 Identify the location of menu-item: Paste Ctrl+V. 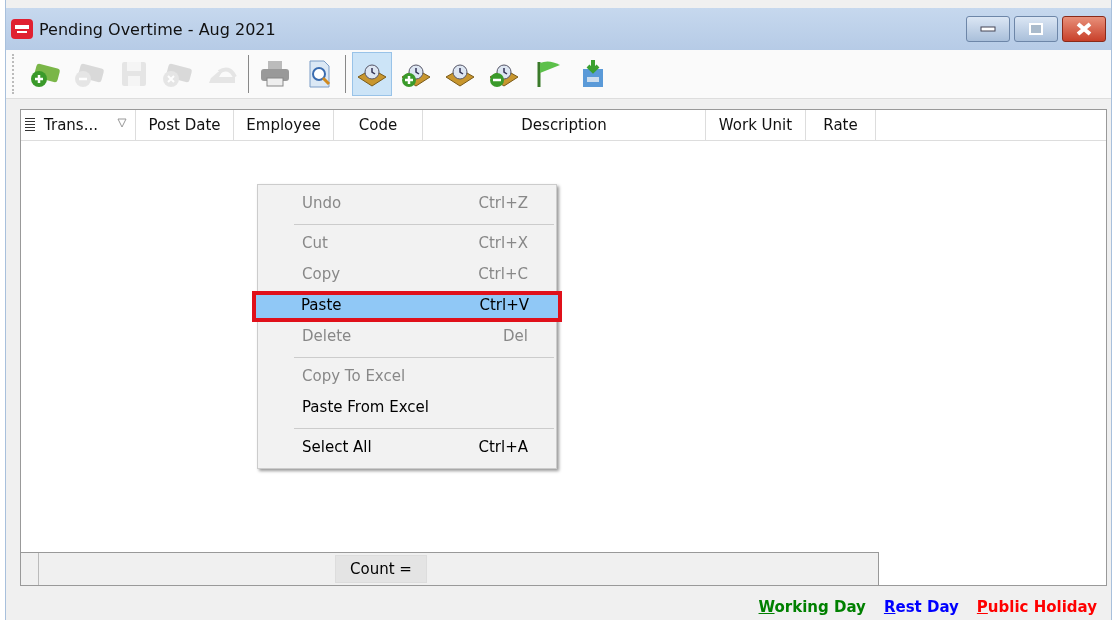
(407, 306).